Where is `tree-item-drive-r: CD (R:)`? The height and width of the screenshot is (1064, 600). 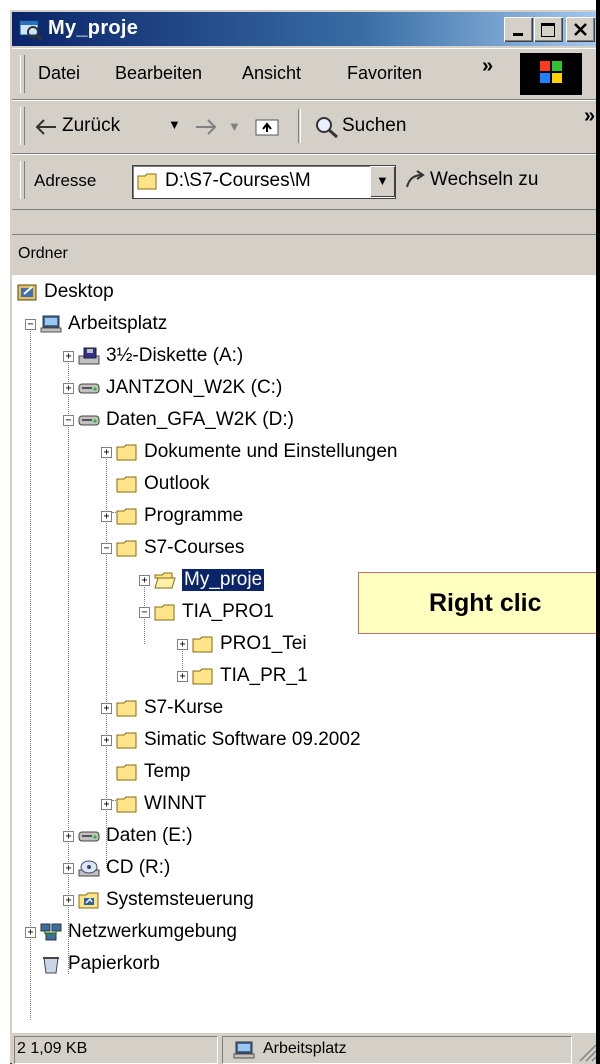 tree-item-drive-r: CD (R:) is located at coordinates (124, 868).